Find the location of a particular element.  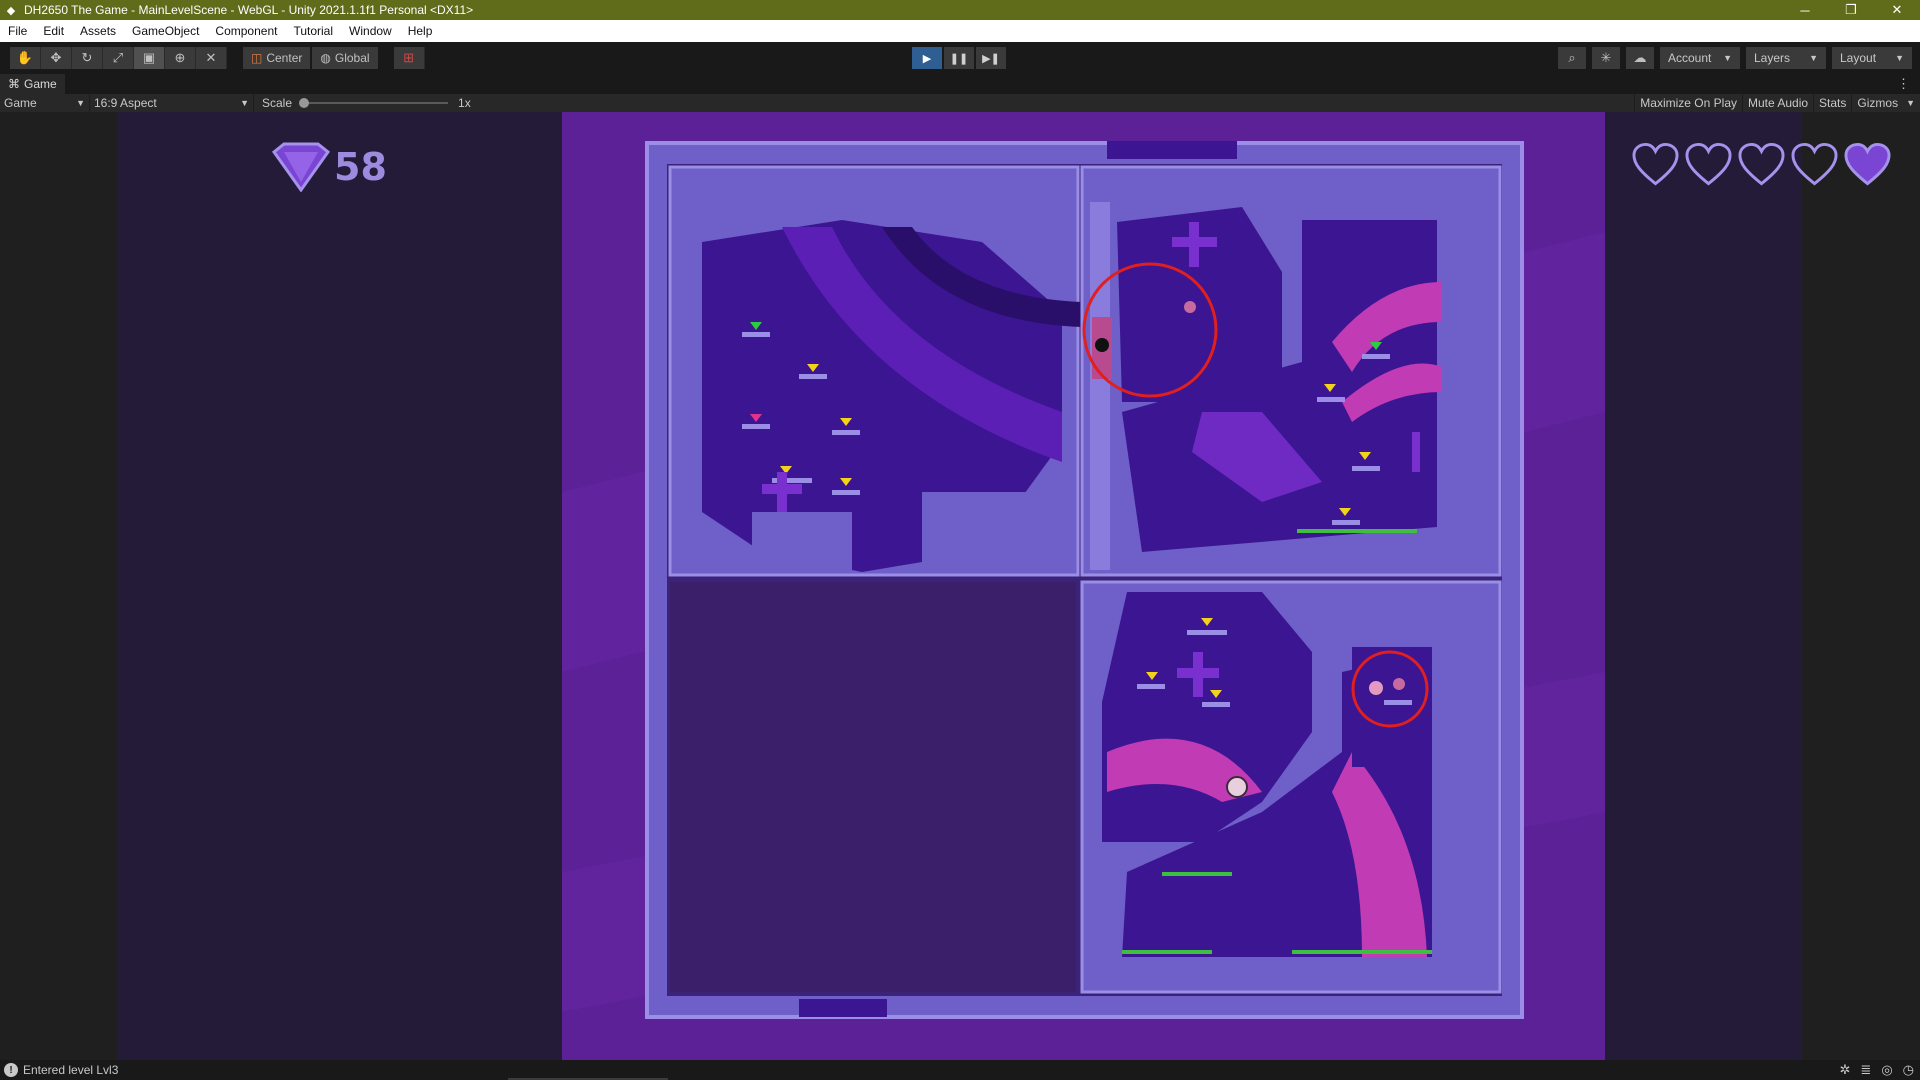

step-button: ▶❚ is located at coordinates (991, 58).